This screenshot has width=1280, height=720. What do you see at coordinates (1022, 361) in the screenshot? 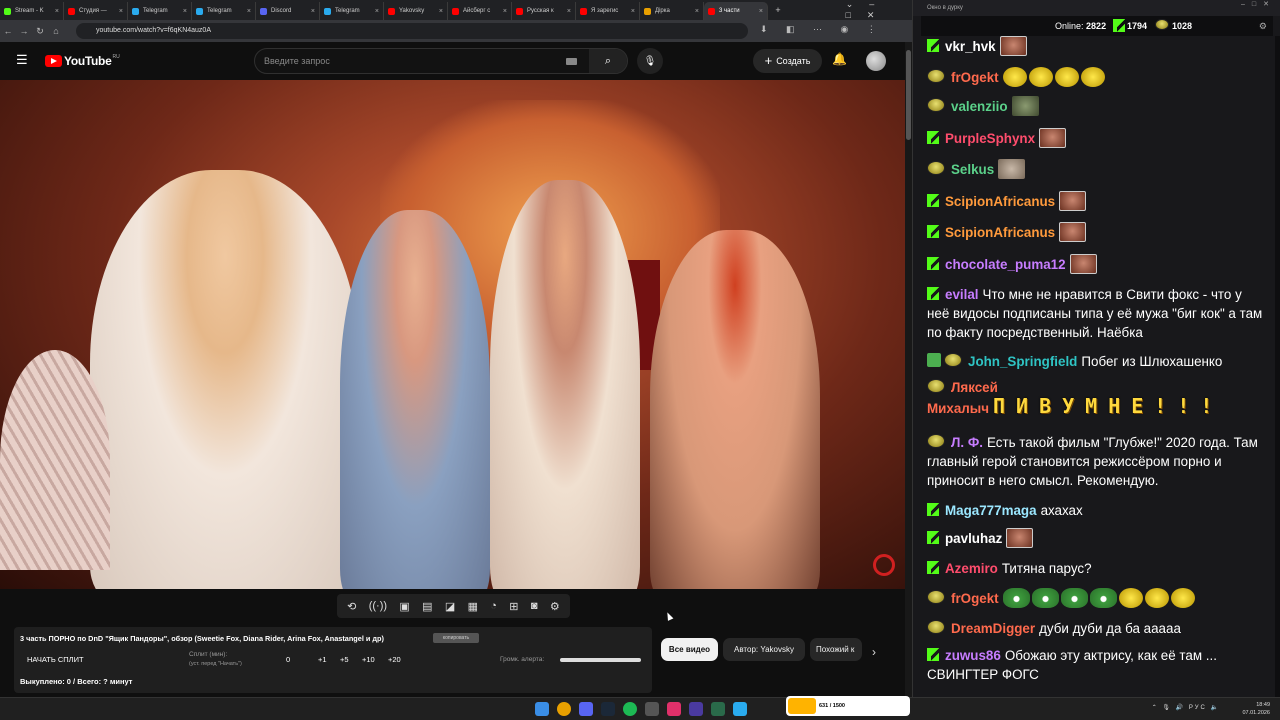
I see `chat-username: John_Springfield` at bounding box center [1022, 361].